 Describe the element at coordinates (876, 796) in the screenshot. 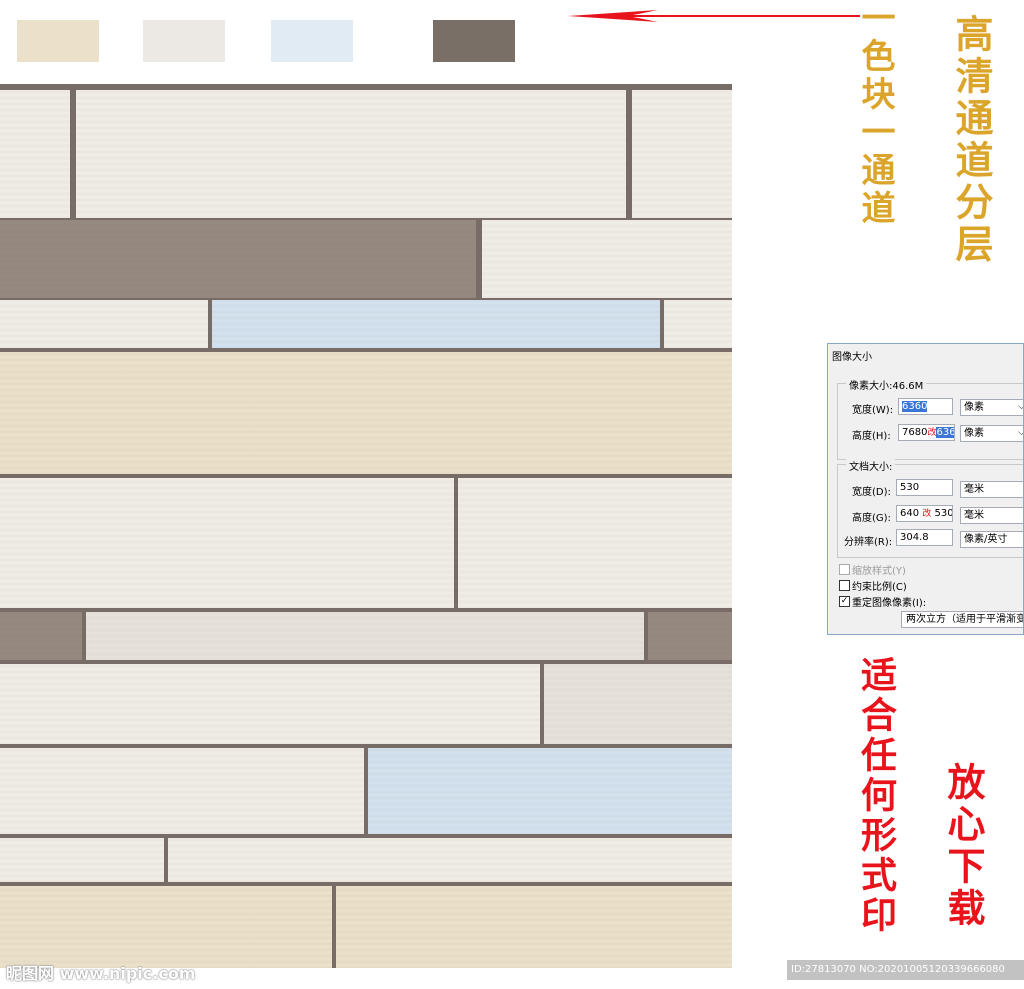

I see `annotation-suitable-any-print: 适合任何形式印` at that location.